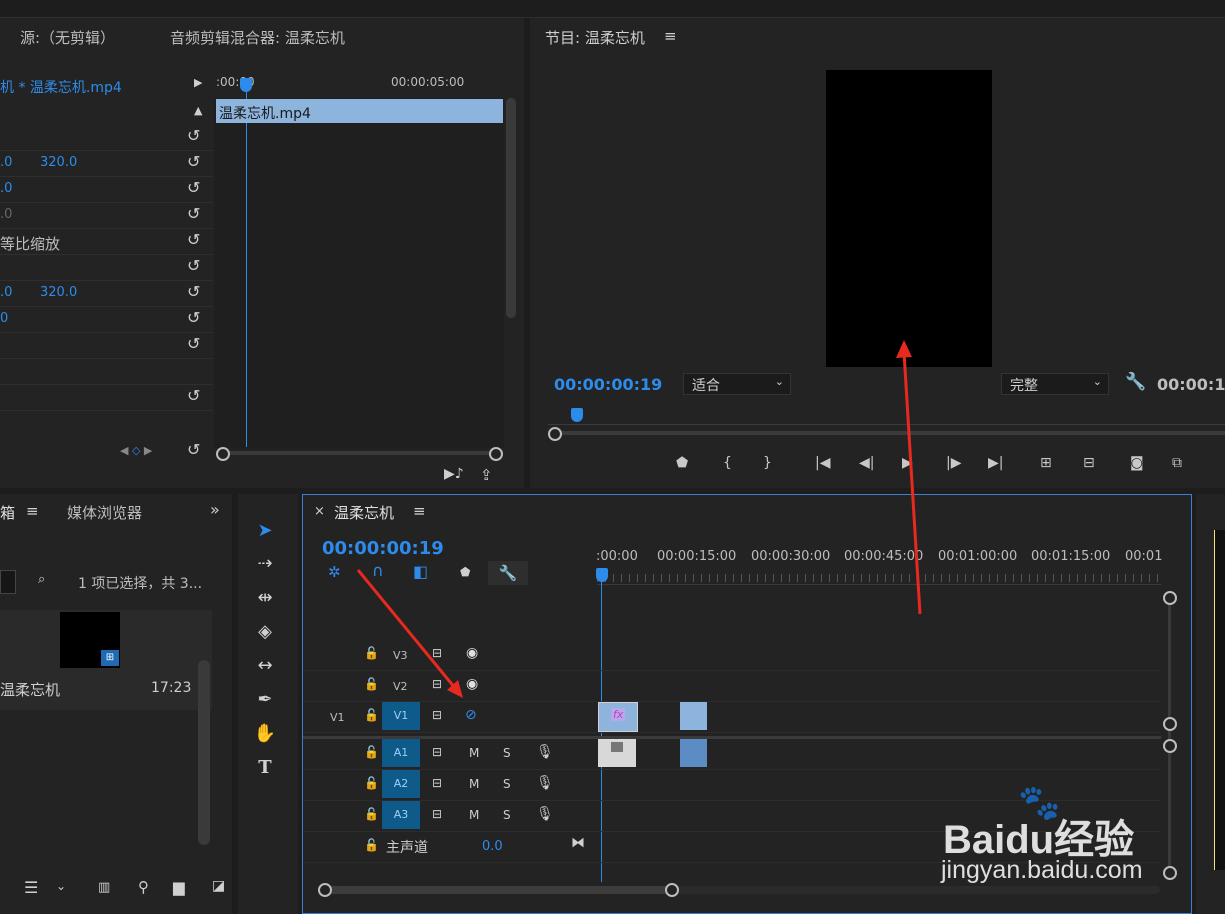 This screenshot has height=914, width=1225. What do you see at coordinates (912, 483) in the screenshot?
I see `arrow-to-program-monitor` at bounding box center [912, 483].